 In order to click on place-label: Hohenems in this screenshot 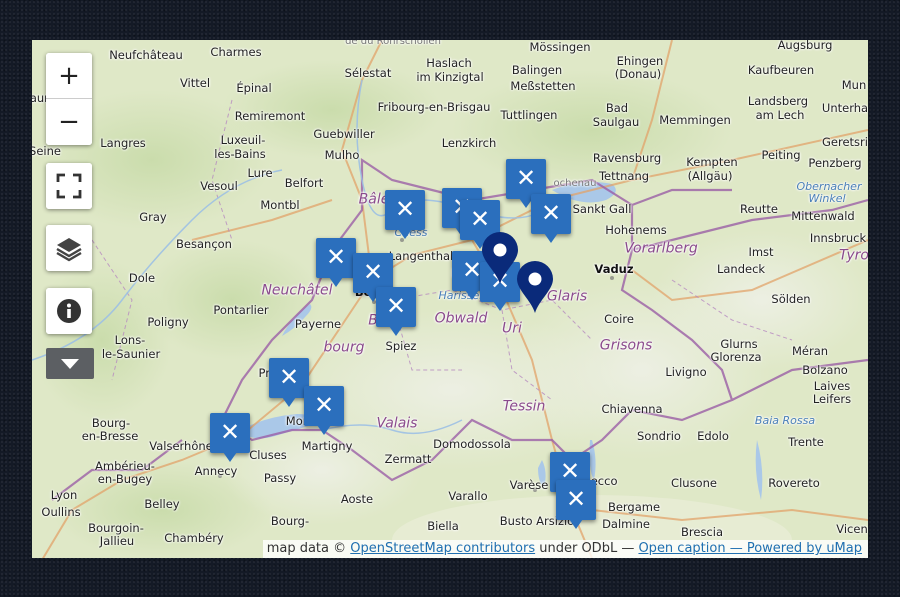, I will do `click(636, 229)`.